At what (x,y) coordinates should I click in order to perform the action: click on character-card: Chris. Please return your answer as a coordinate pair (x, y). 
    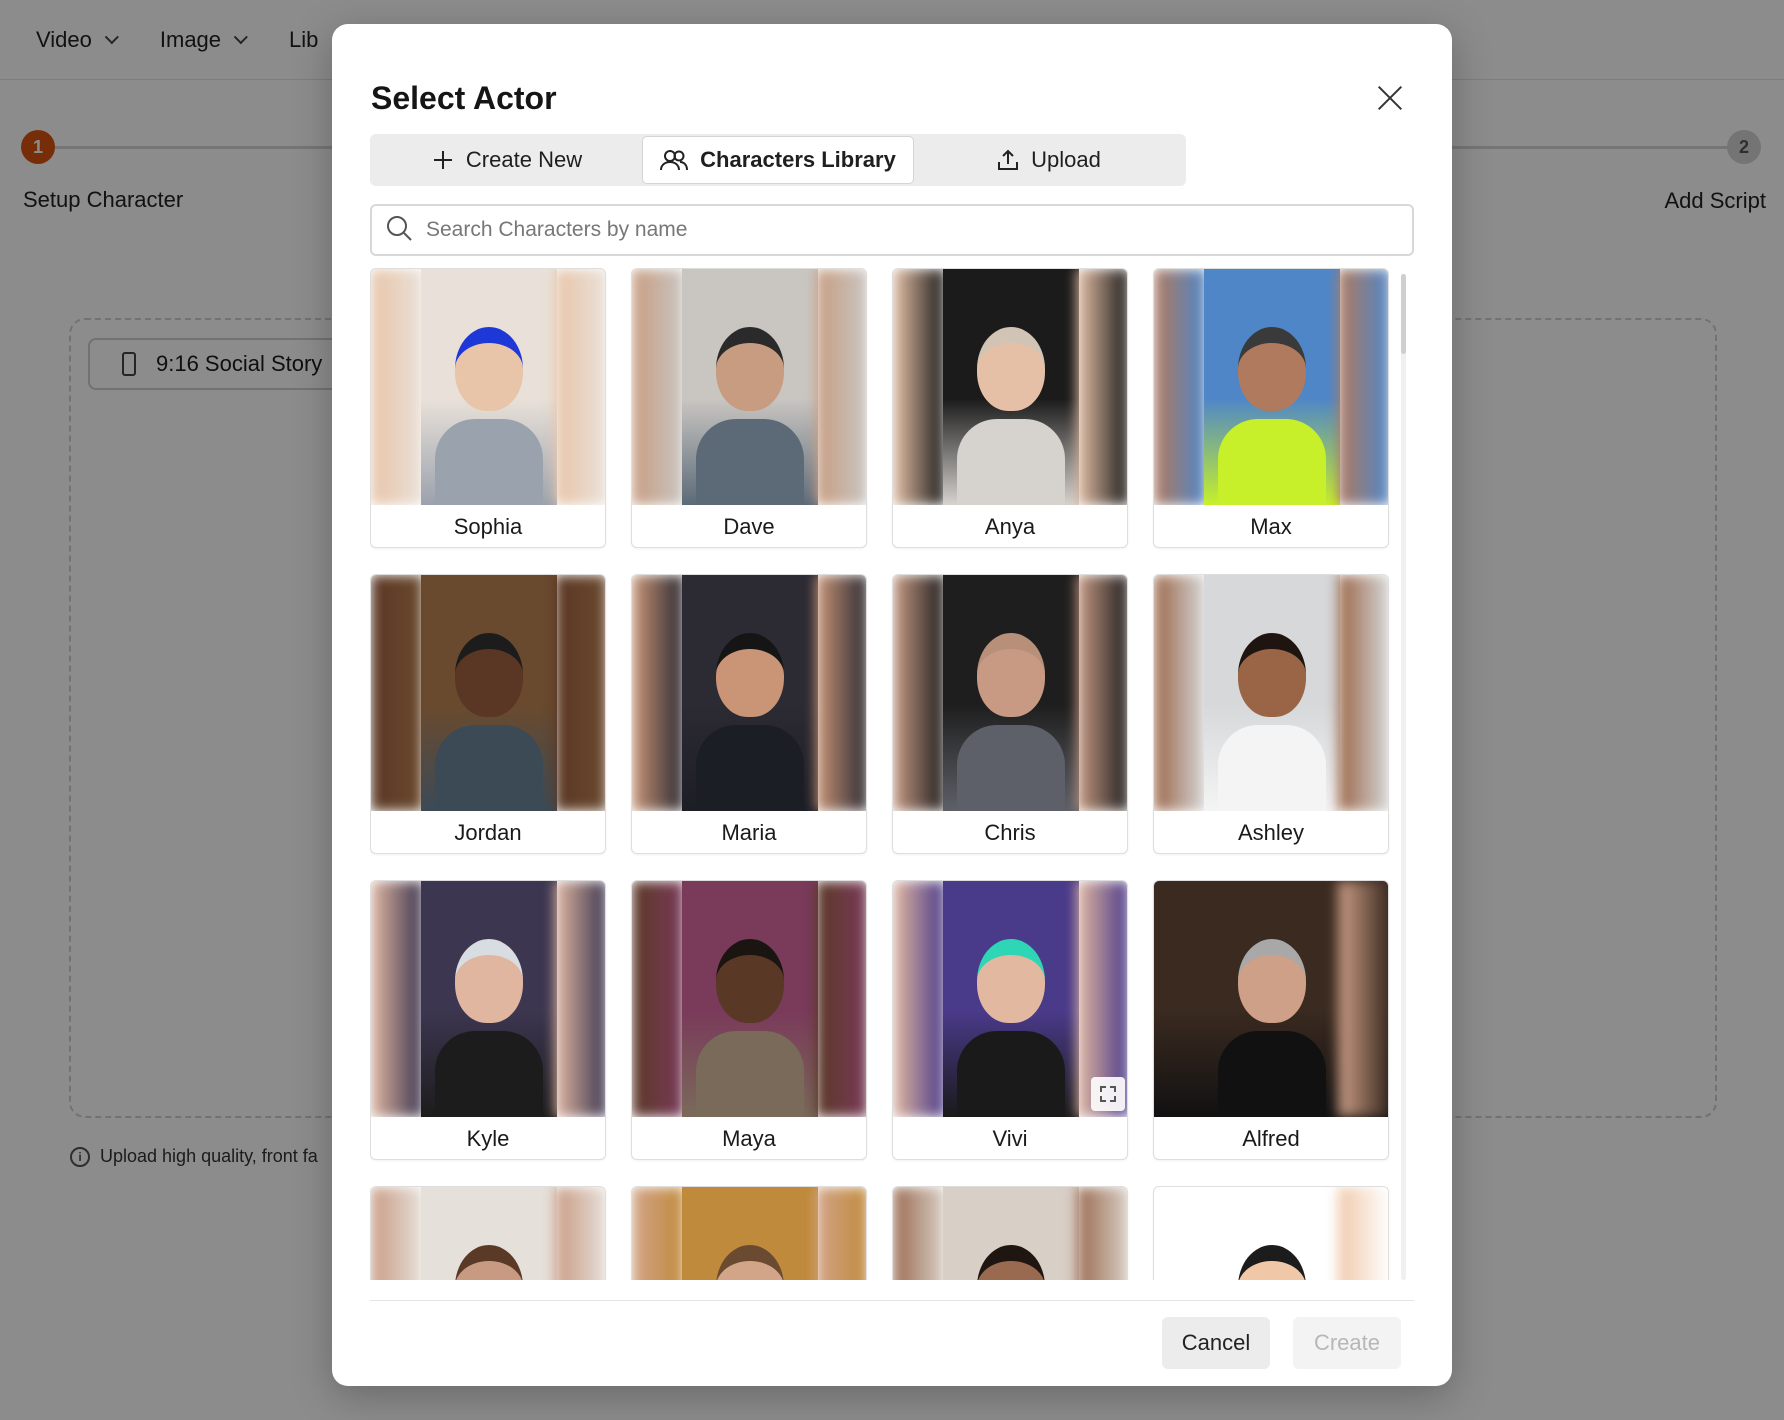
    Looking at the image, I should click on (1010, 714).